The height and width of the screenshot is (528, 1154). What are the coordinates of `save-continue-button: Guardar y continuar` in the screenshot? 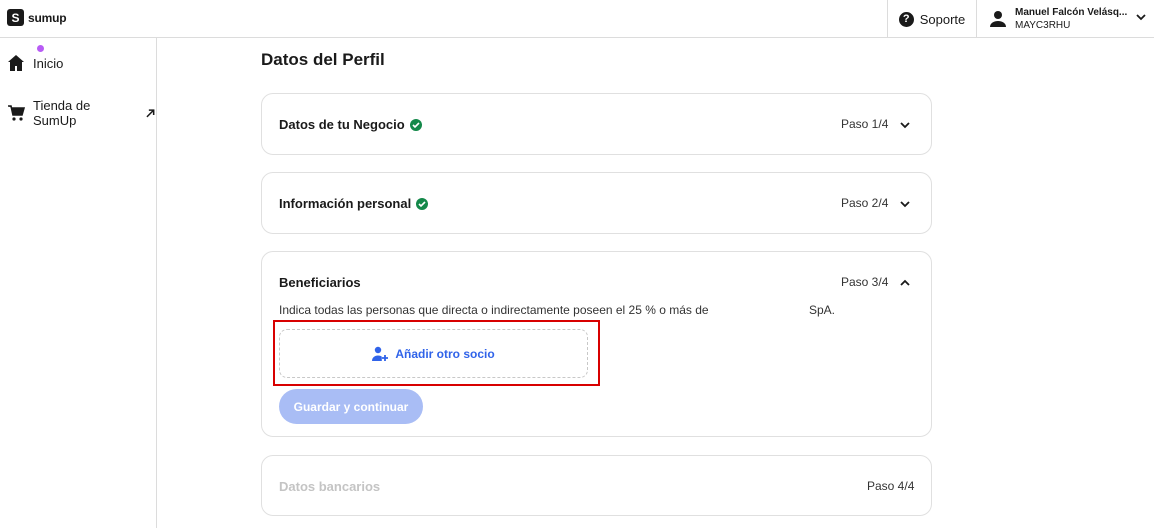 It's located at (351, 406).